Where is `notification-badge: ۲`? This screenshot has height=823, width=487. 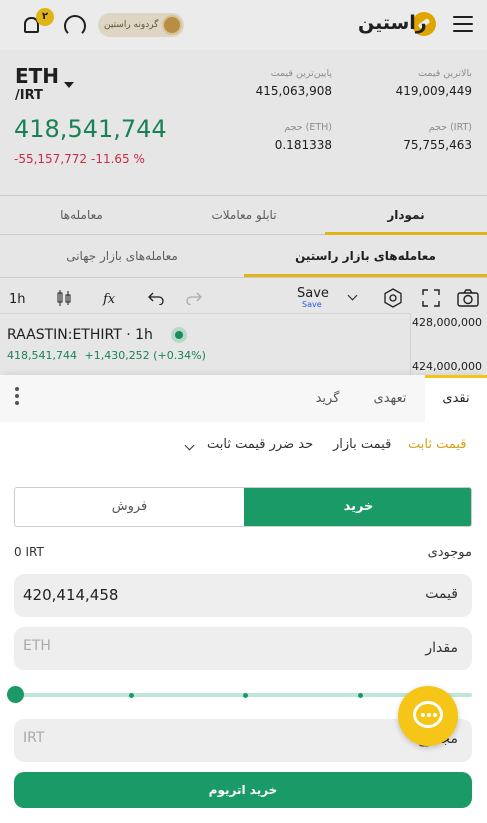 notification-badge: ۲ is located at coordinates (45, 17).